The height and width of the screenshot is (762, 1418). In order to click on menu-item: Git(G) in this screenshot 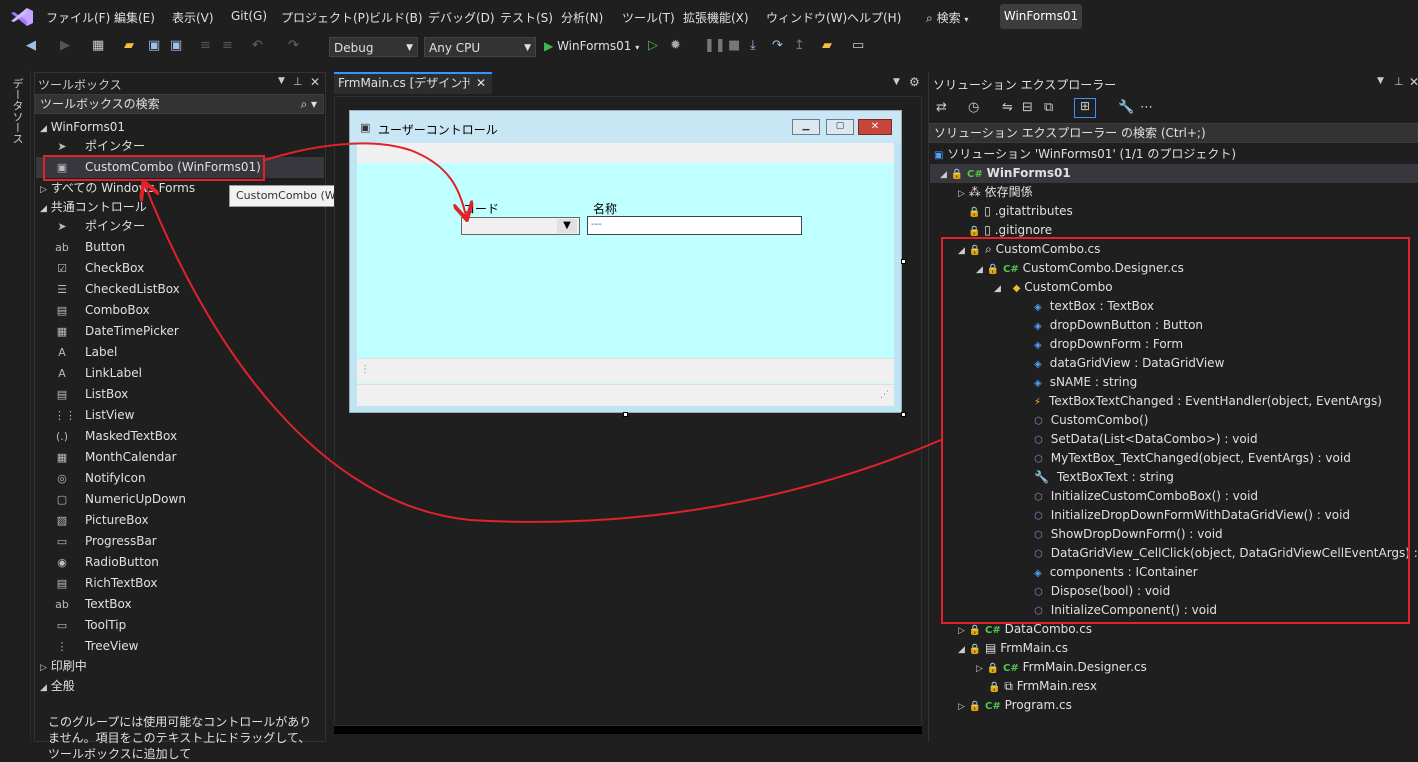, I will do `click(249, 16)`.